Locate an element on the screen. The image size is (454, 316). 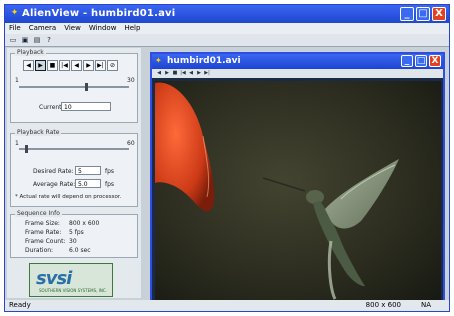
video-forward-button: ▶ is located at coordinates (199, 73).